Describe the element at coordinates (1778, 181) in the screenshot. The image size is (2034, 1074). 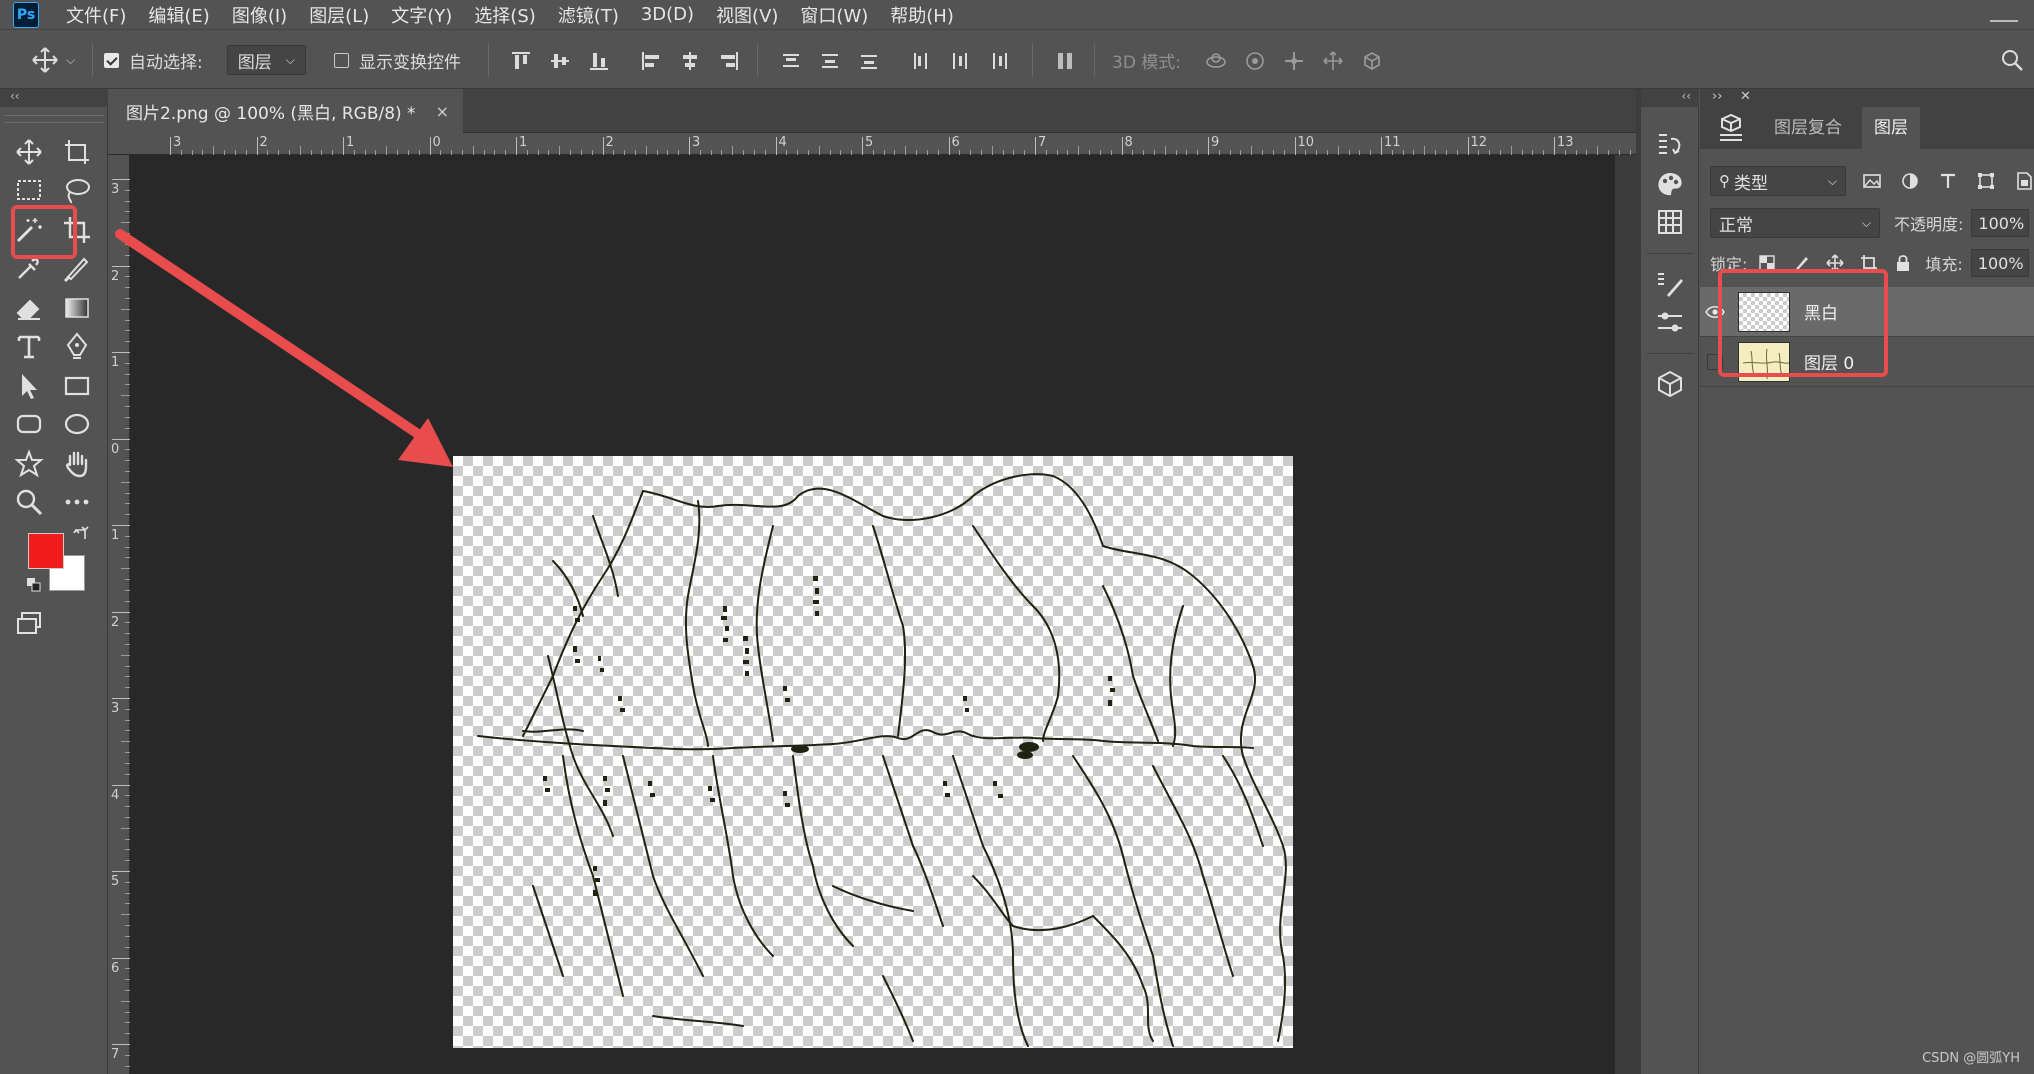
I see `layer-filter-dropdown: ⚲ 类型 ⌵` at that location.